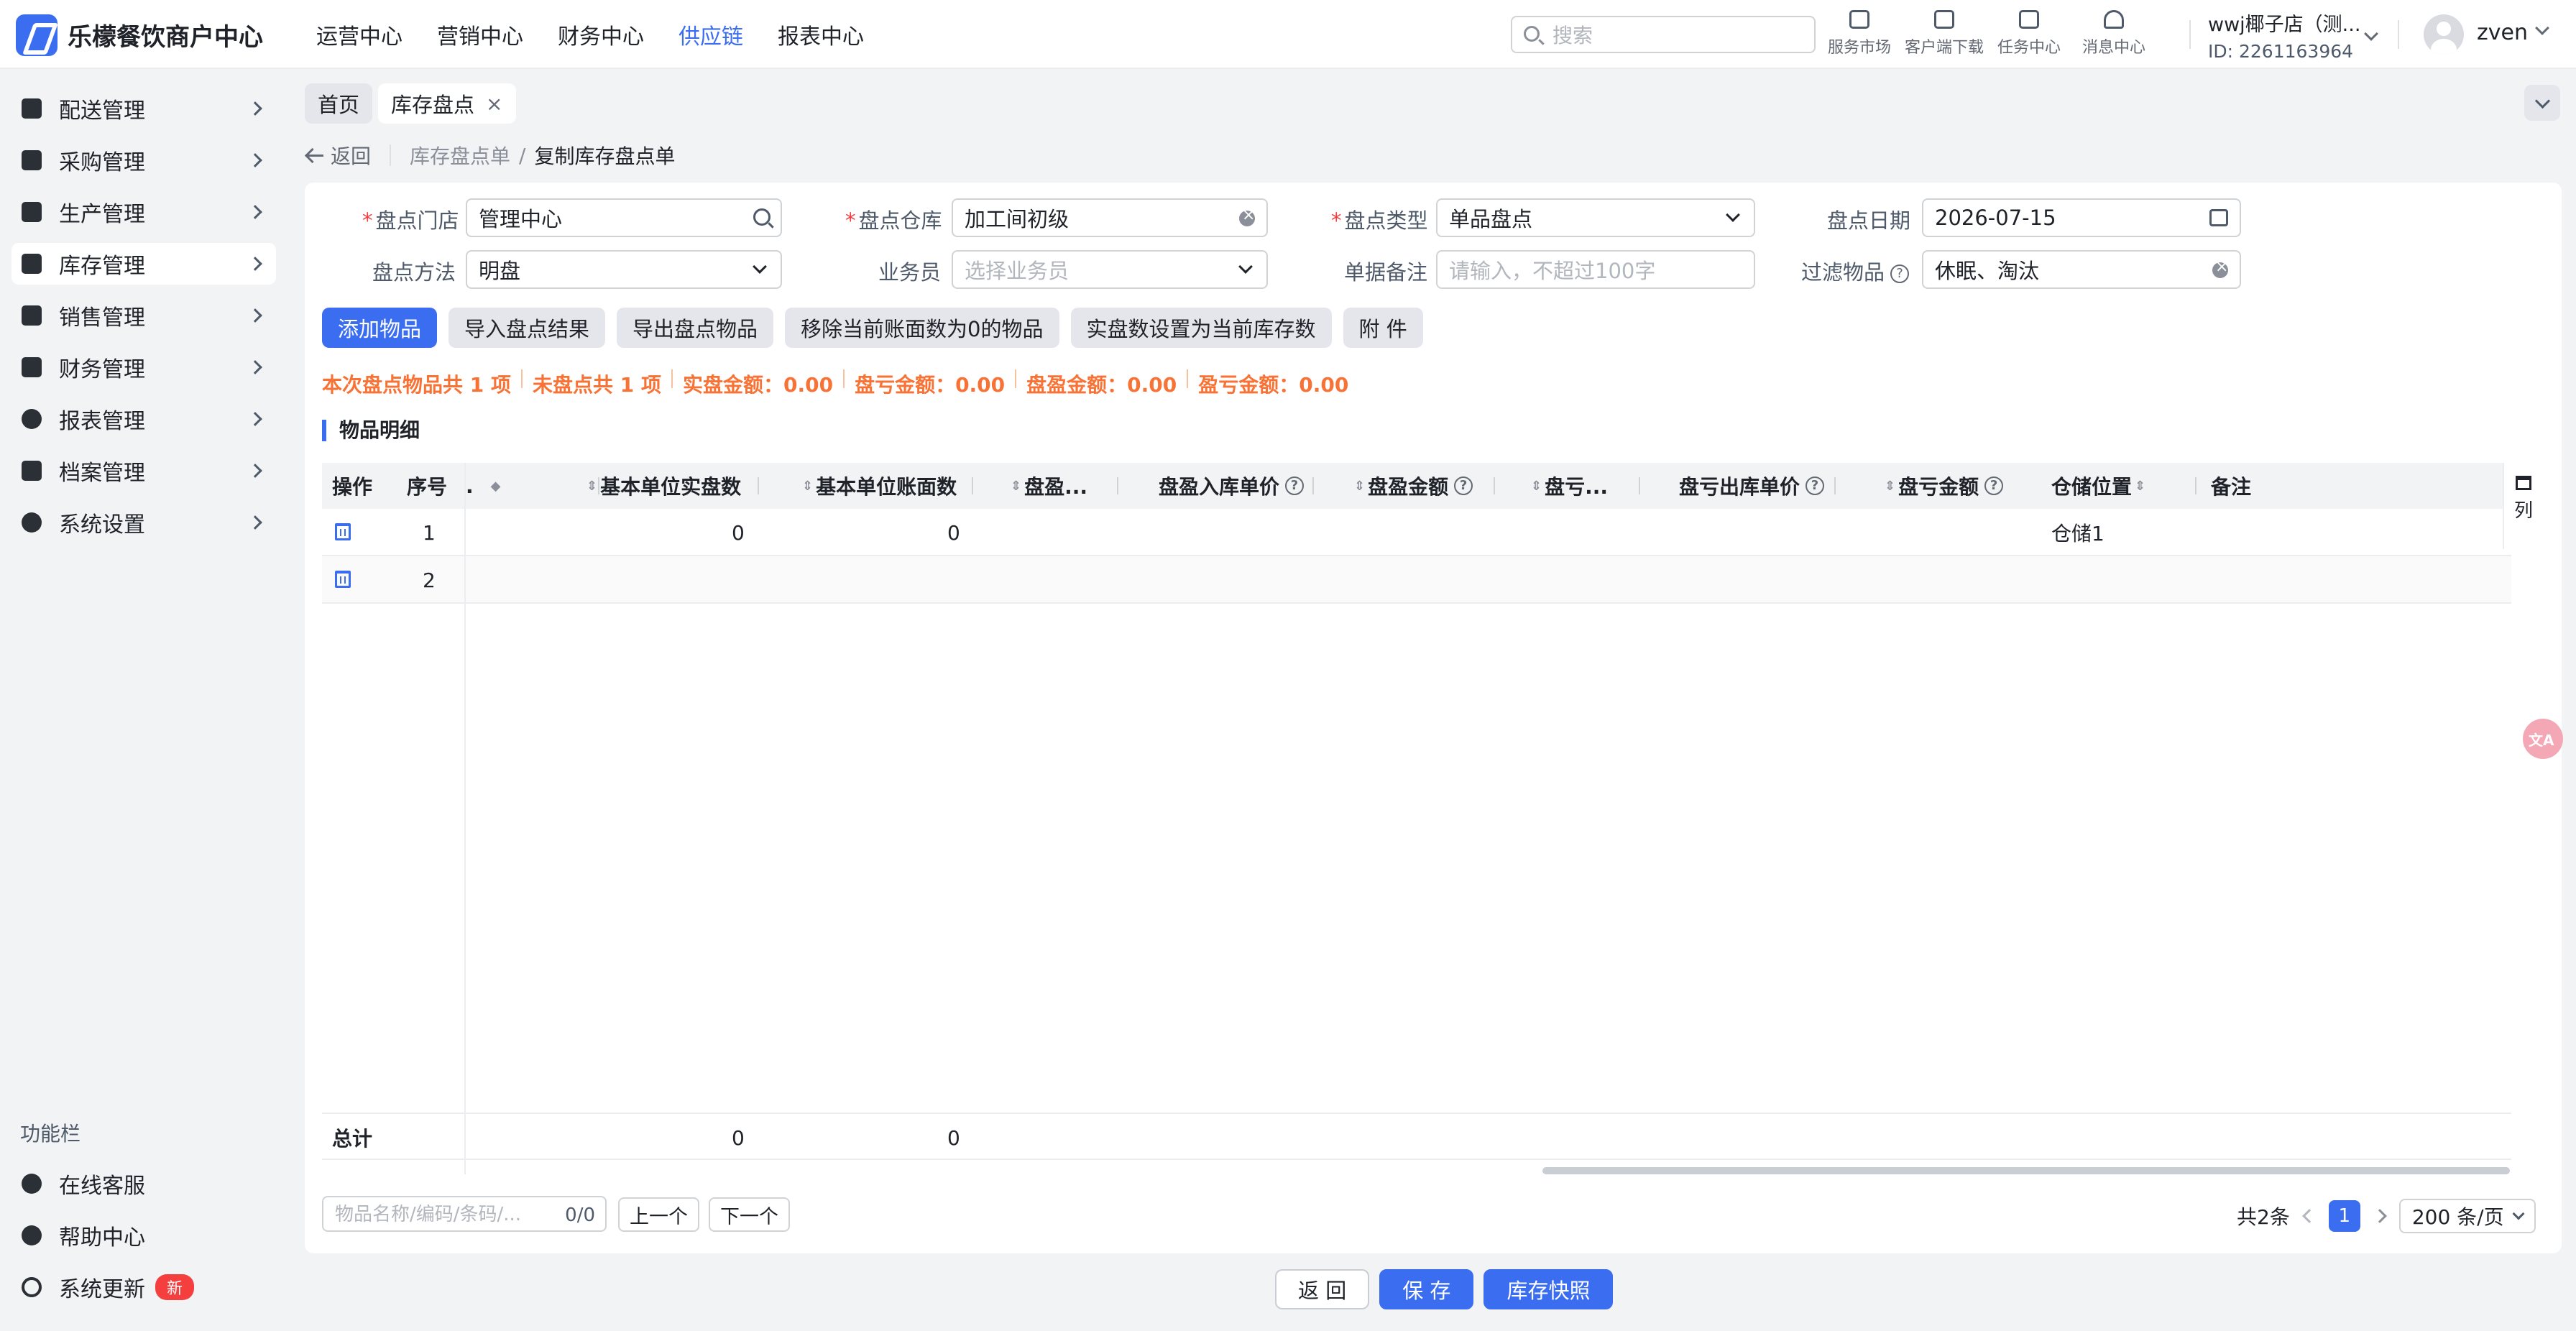 The image size is (2576, 1331). Describe the element at coordinates (2542, 28) in the screenshot. I see `chevron-down-icon` at that location.